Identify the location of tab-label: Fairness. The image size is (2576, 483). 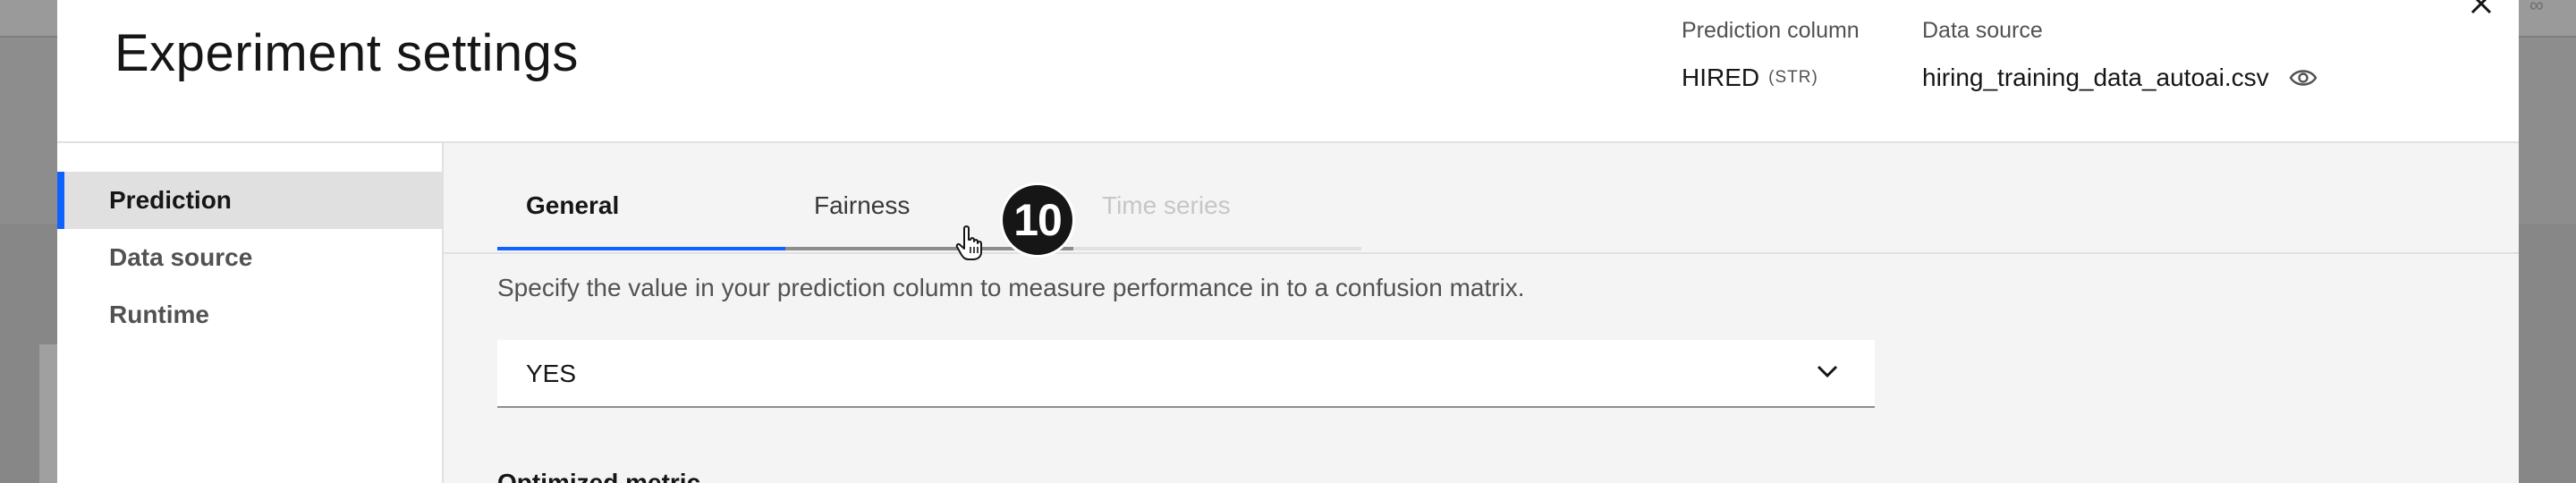
(862, 205).